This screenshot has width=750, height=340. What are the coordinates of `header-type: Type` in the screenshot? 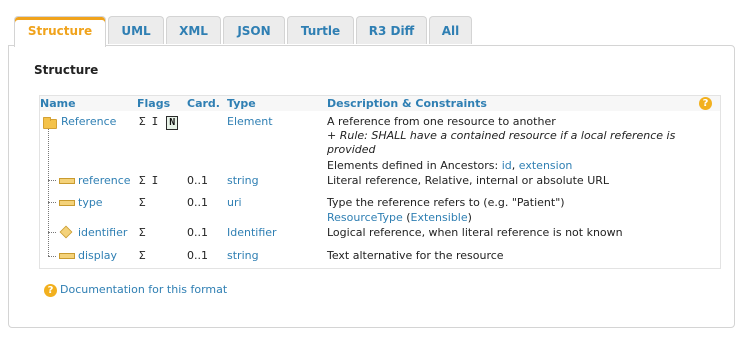 It's located at (241, 103).